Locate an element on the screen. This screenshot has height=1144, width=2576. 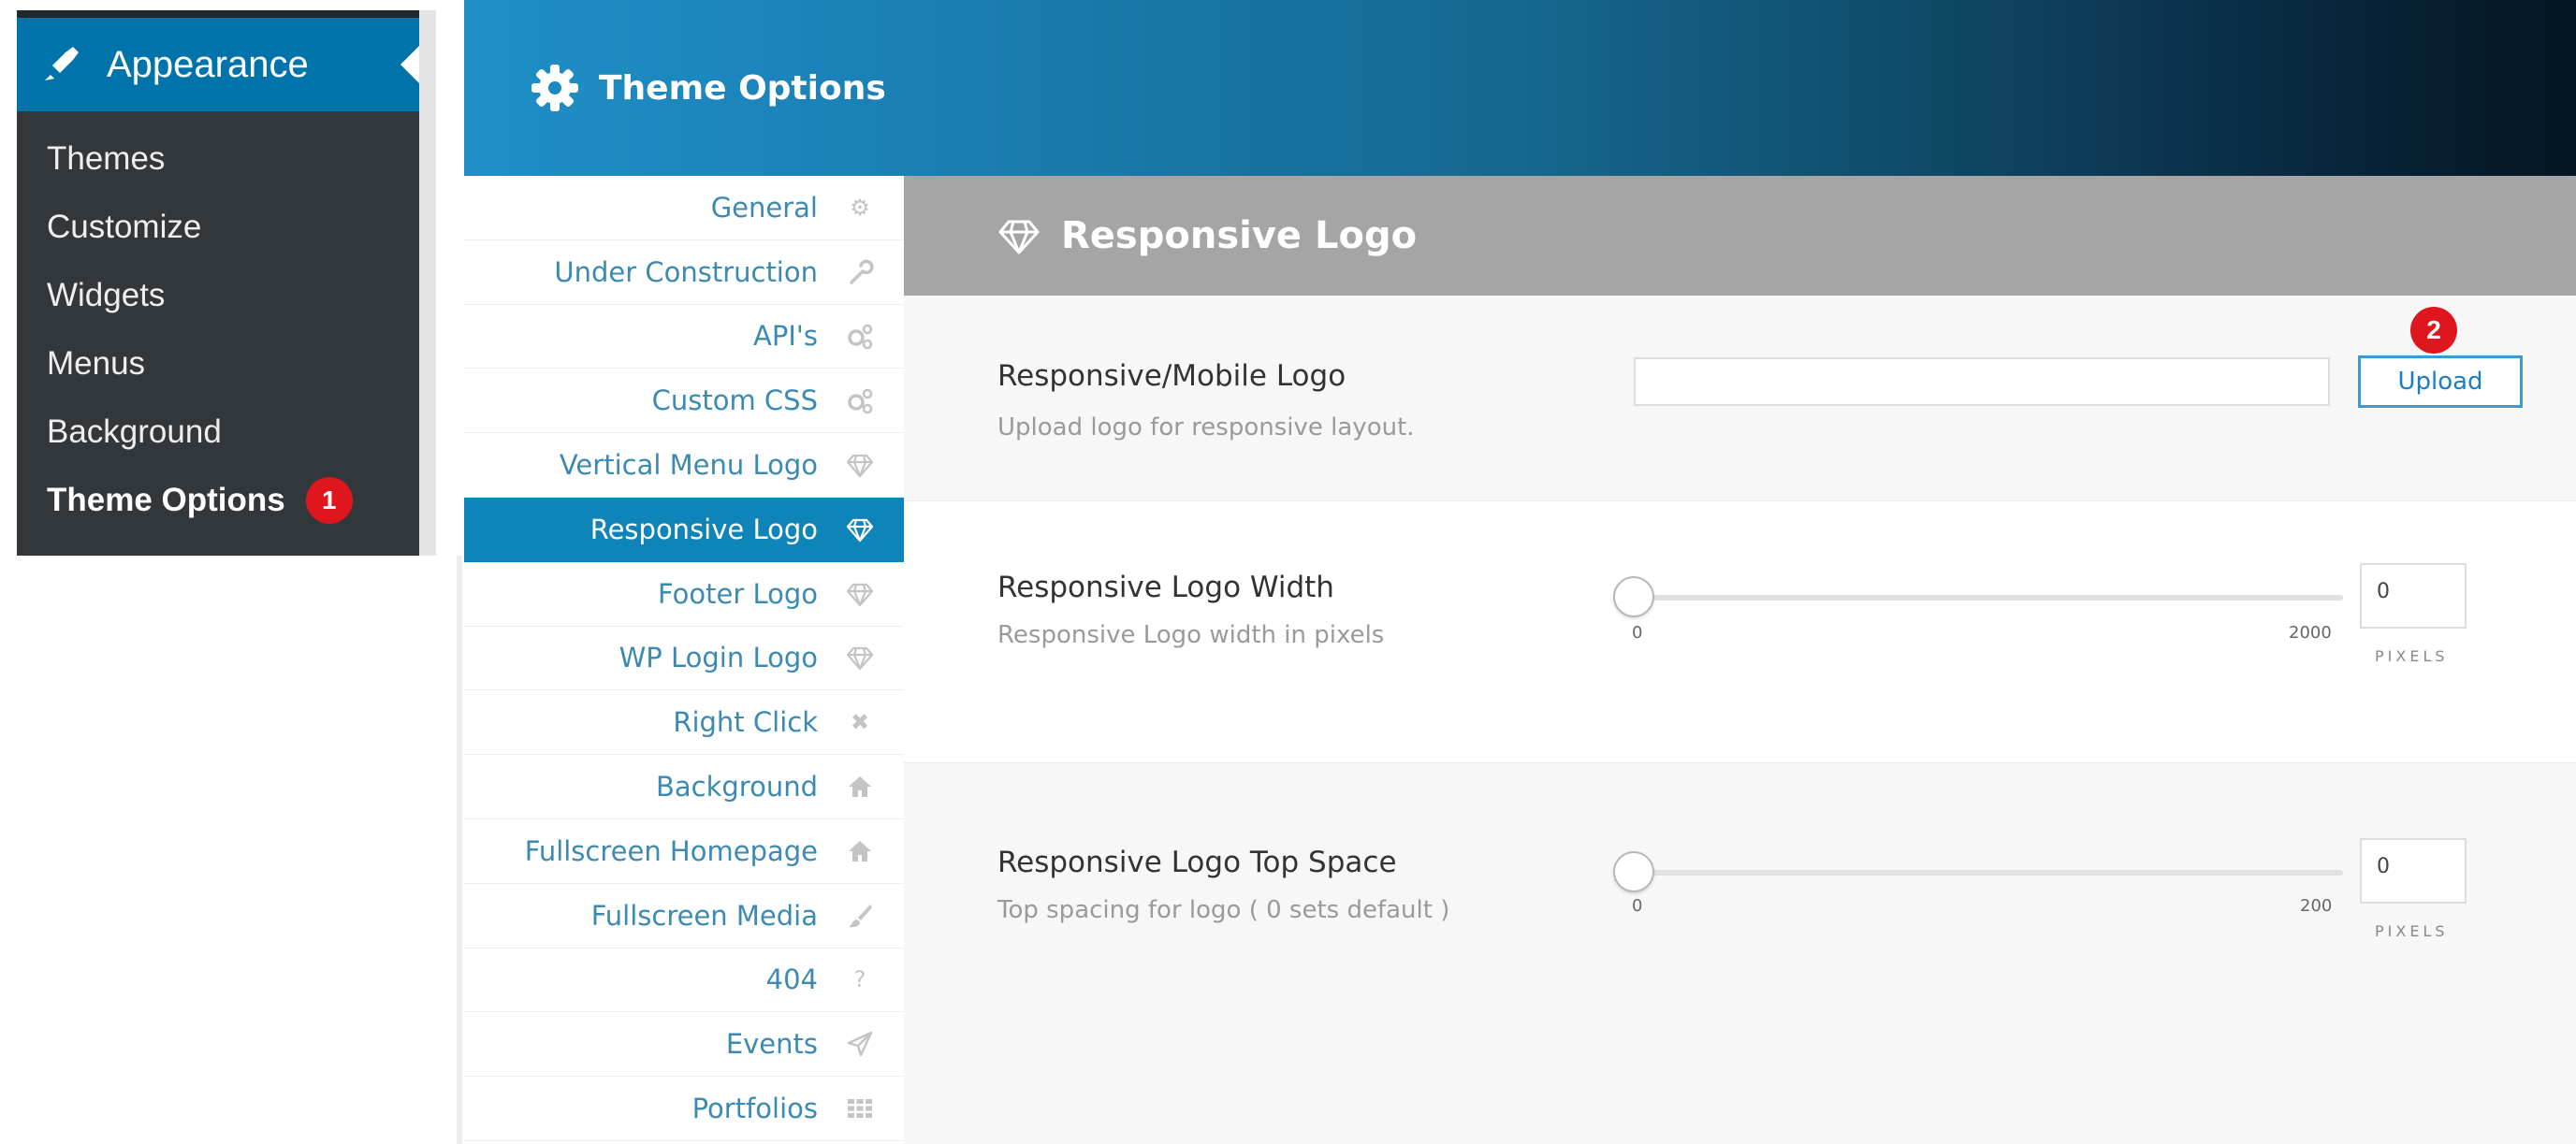
nav-item-apis: API's is located at coordinates (684, 337).